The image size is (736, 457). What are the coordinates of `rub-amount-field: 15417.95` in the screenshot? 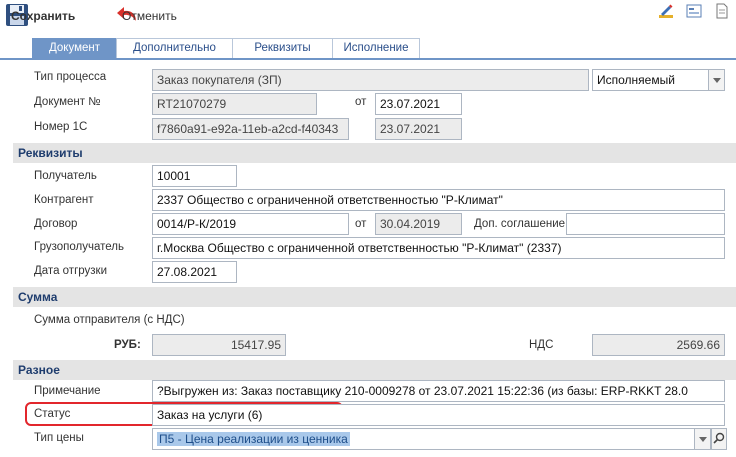 It's located at (219, 345).